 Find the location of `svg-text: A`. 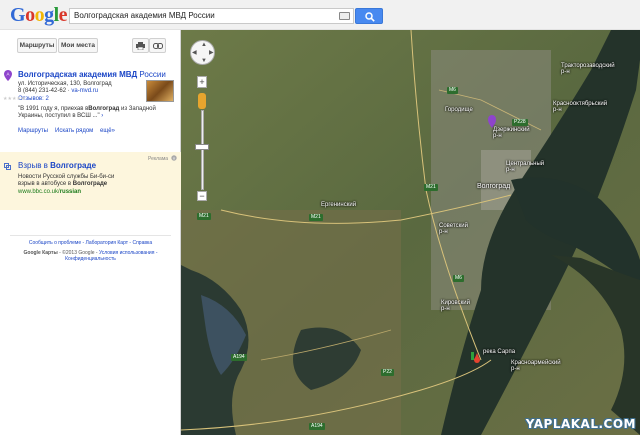

svg-text: A is located at coordinates (7, 74).